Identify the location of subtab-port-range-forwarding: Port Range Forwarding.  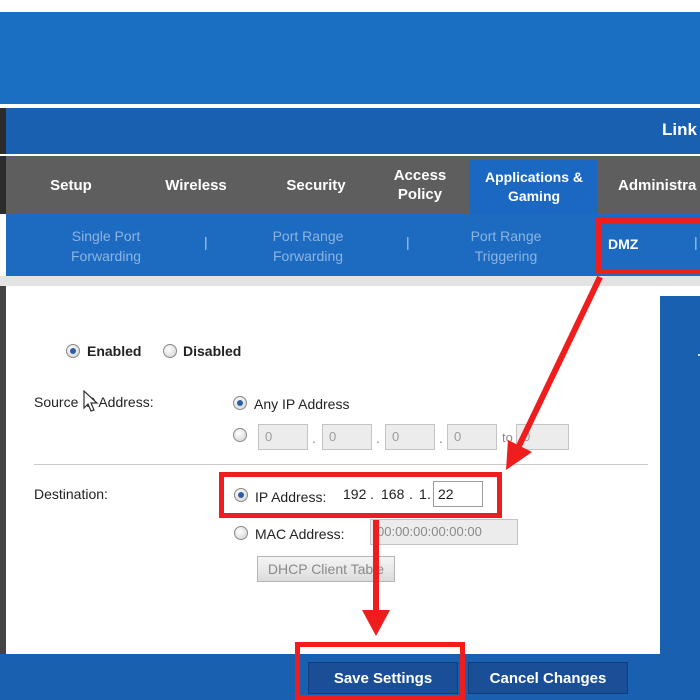
(308, 246).